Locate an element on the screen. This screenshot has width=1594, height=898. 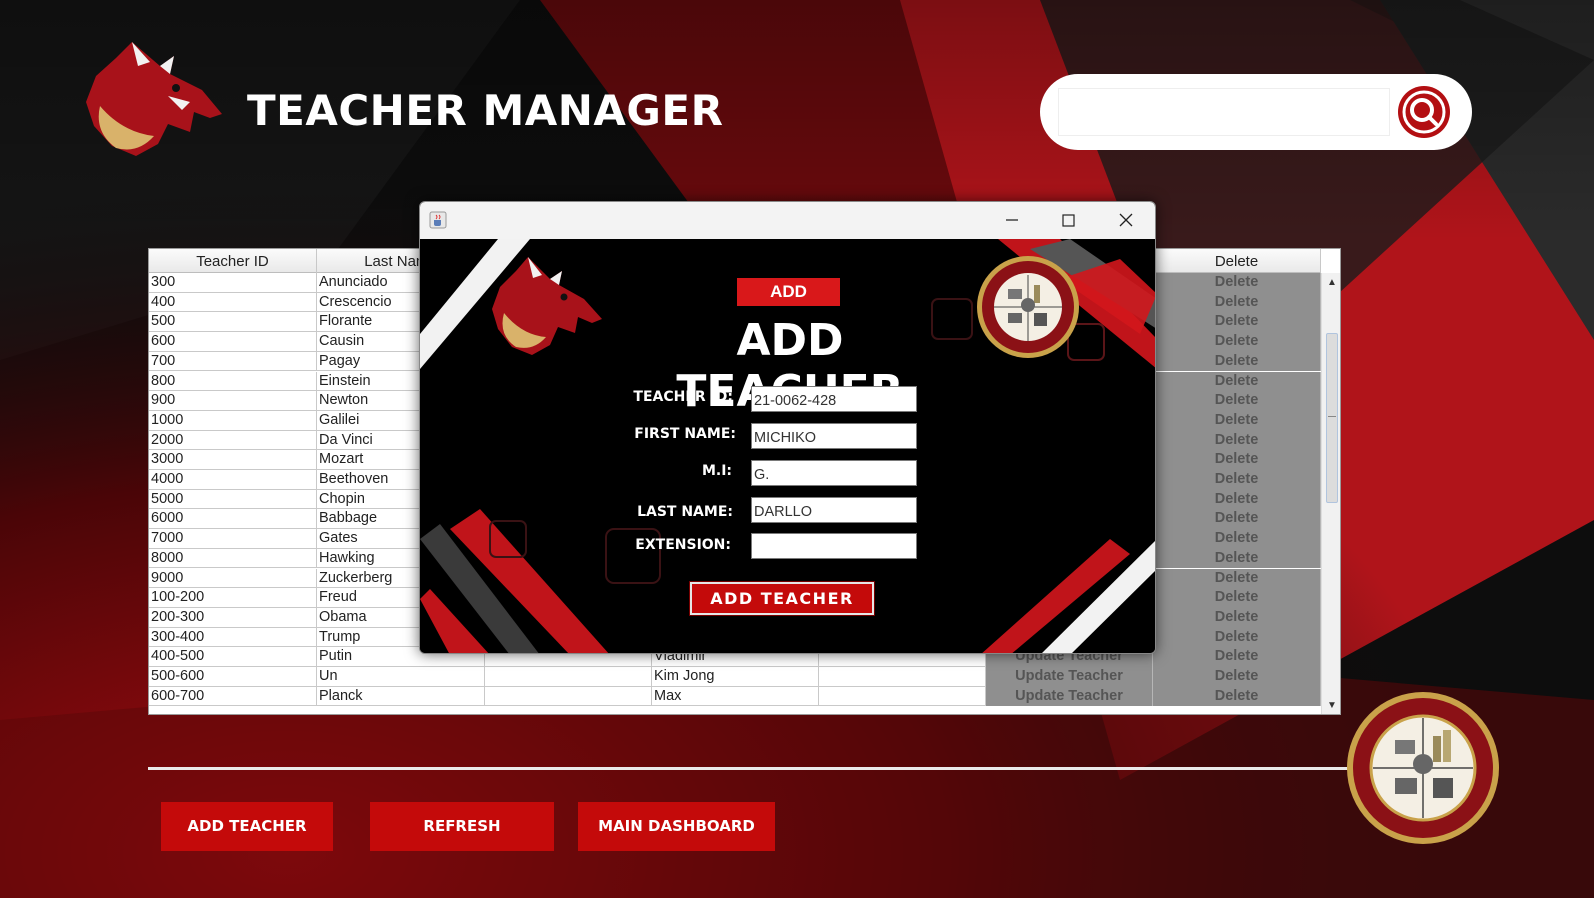
table-row: 600-700 Planck Max Update Teacher Delete is located at coordinates (735, 696).